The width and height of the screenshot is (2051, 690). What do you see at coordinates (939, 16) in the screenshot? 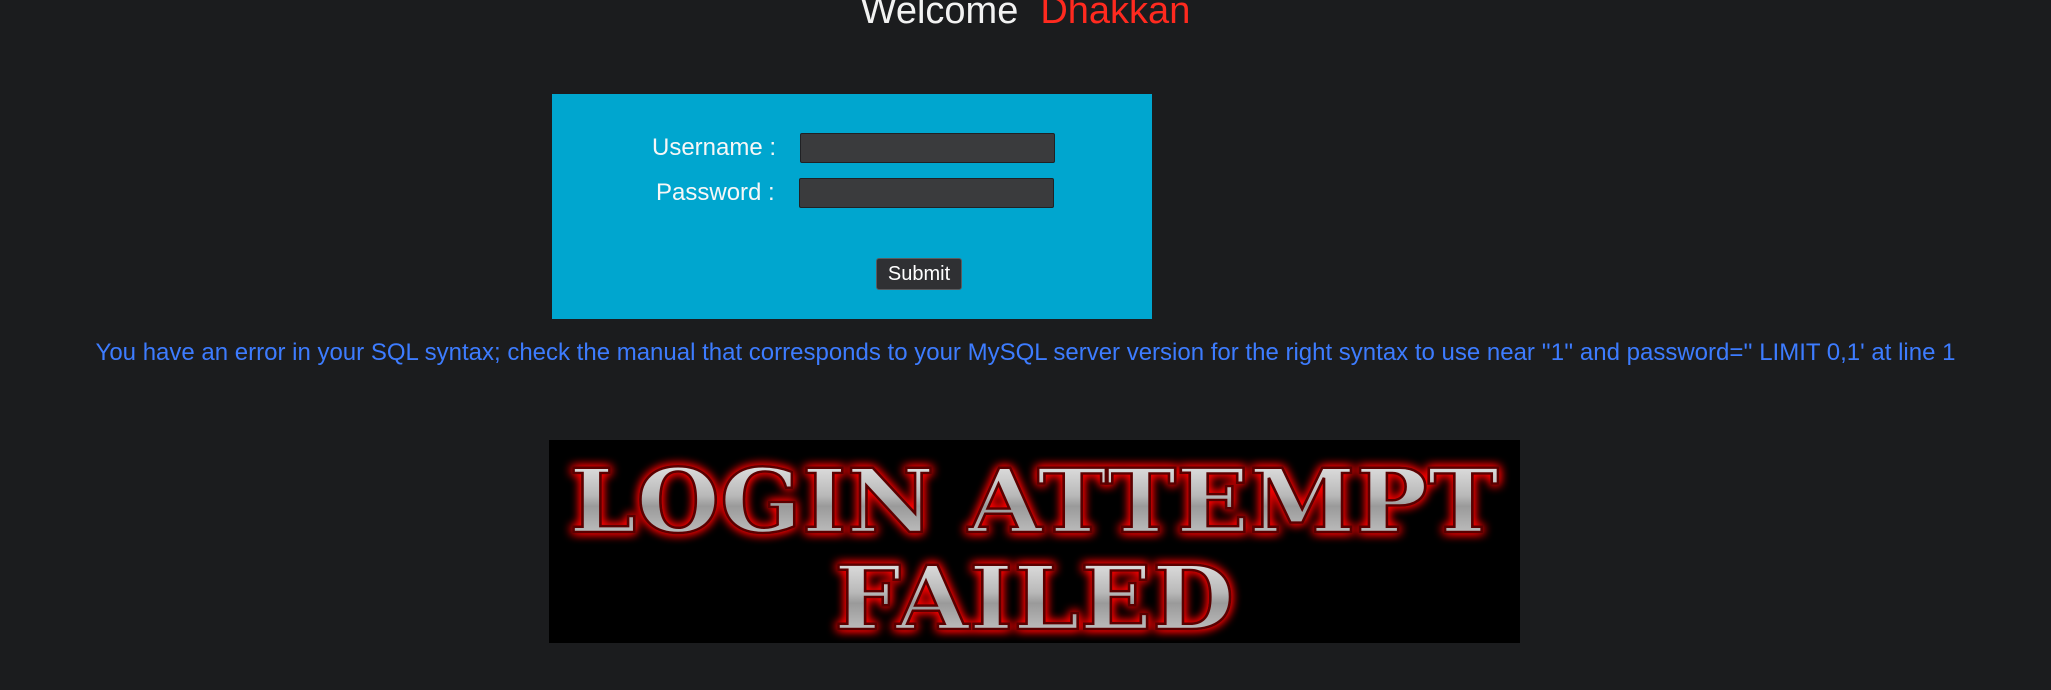
I see `welcome-text: Welcome` at bounding box center [939, 16].